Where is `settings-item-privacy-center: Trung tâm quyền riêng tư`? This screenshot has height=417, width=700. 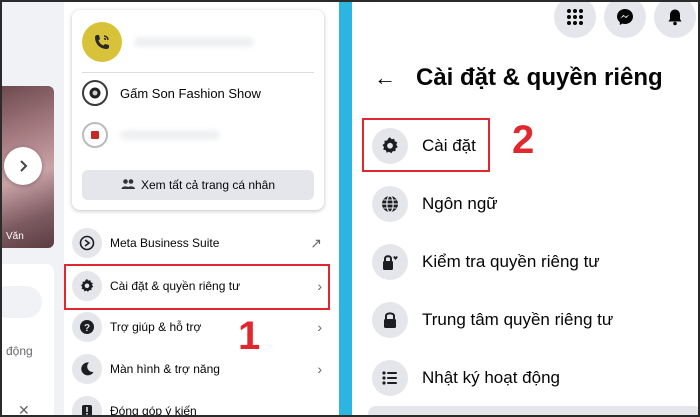 settings-item-privacy-center: Trung tâm quyền riêng tư is located at coordinates (532, 320).